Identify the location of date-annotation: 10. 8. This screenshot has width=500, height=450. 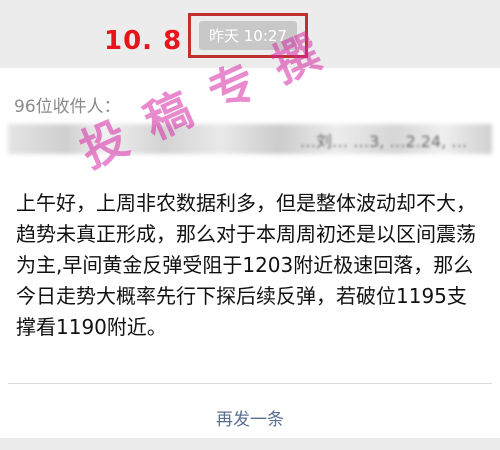
(143, 41).